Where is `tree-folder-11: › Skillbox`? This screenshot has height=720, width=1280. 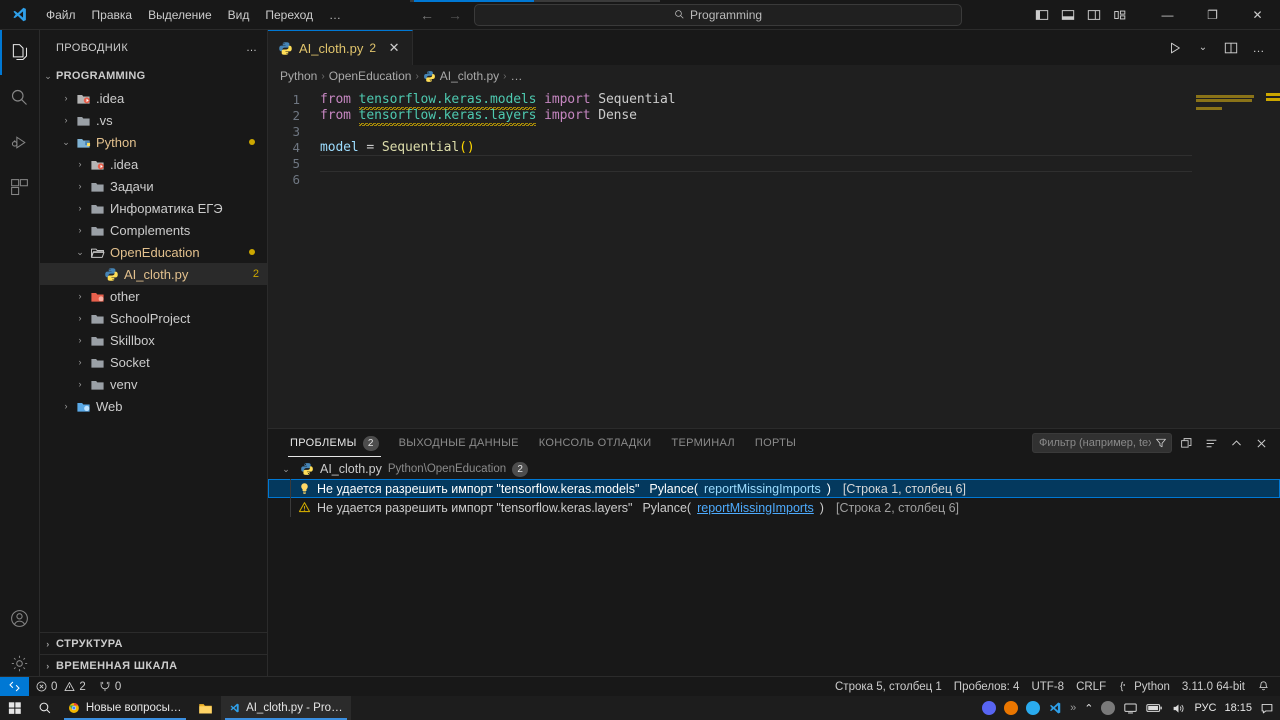 tree-folder-11: › Skillbox is located at coordinates (153, 340).